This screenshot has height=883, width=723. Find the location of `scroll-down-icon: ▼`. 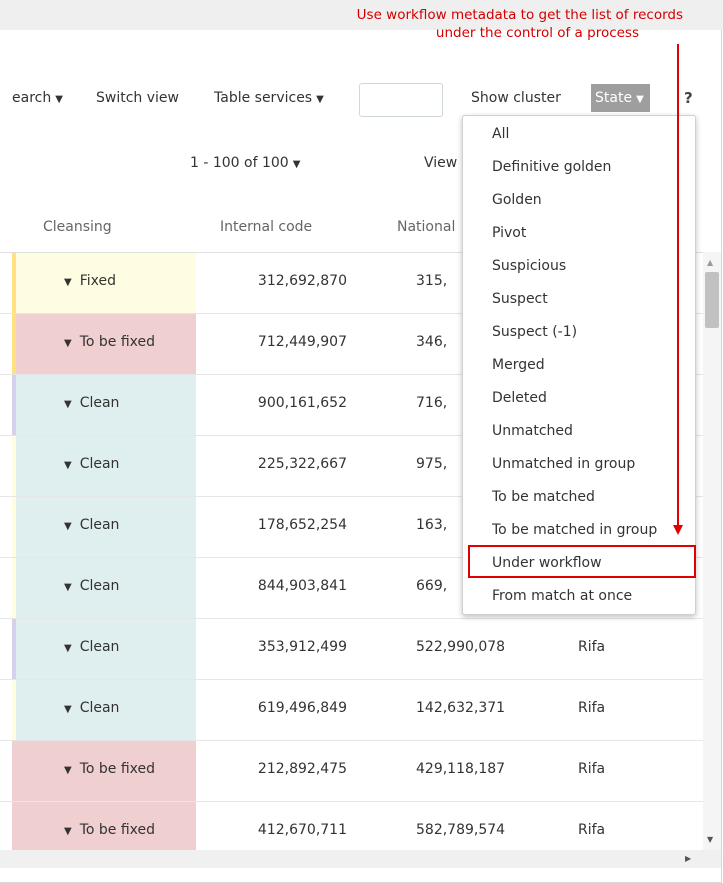

scroll-down-icon: ▼ is located at coordinates (710, 839).